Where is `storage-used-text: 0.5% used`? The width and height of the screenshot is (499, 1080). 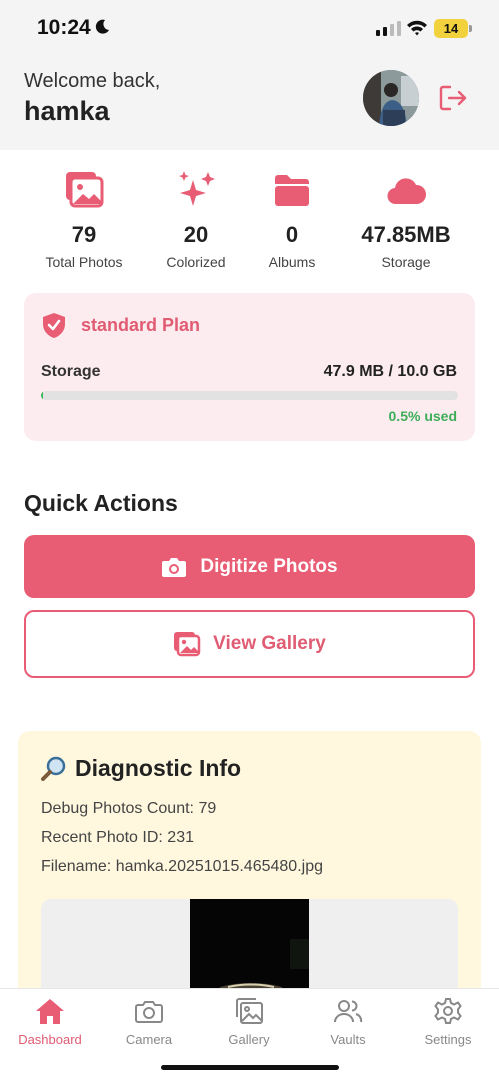
storage-used-text: 0.5% used is located at coordinates (422, 416).